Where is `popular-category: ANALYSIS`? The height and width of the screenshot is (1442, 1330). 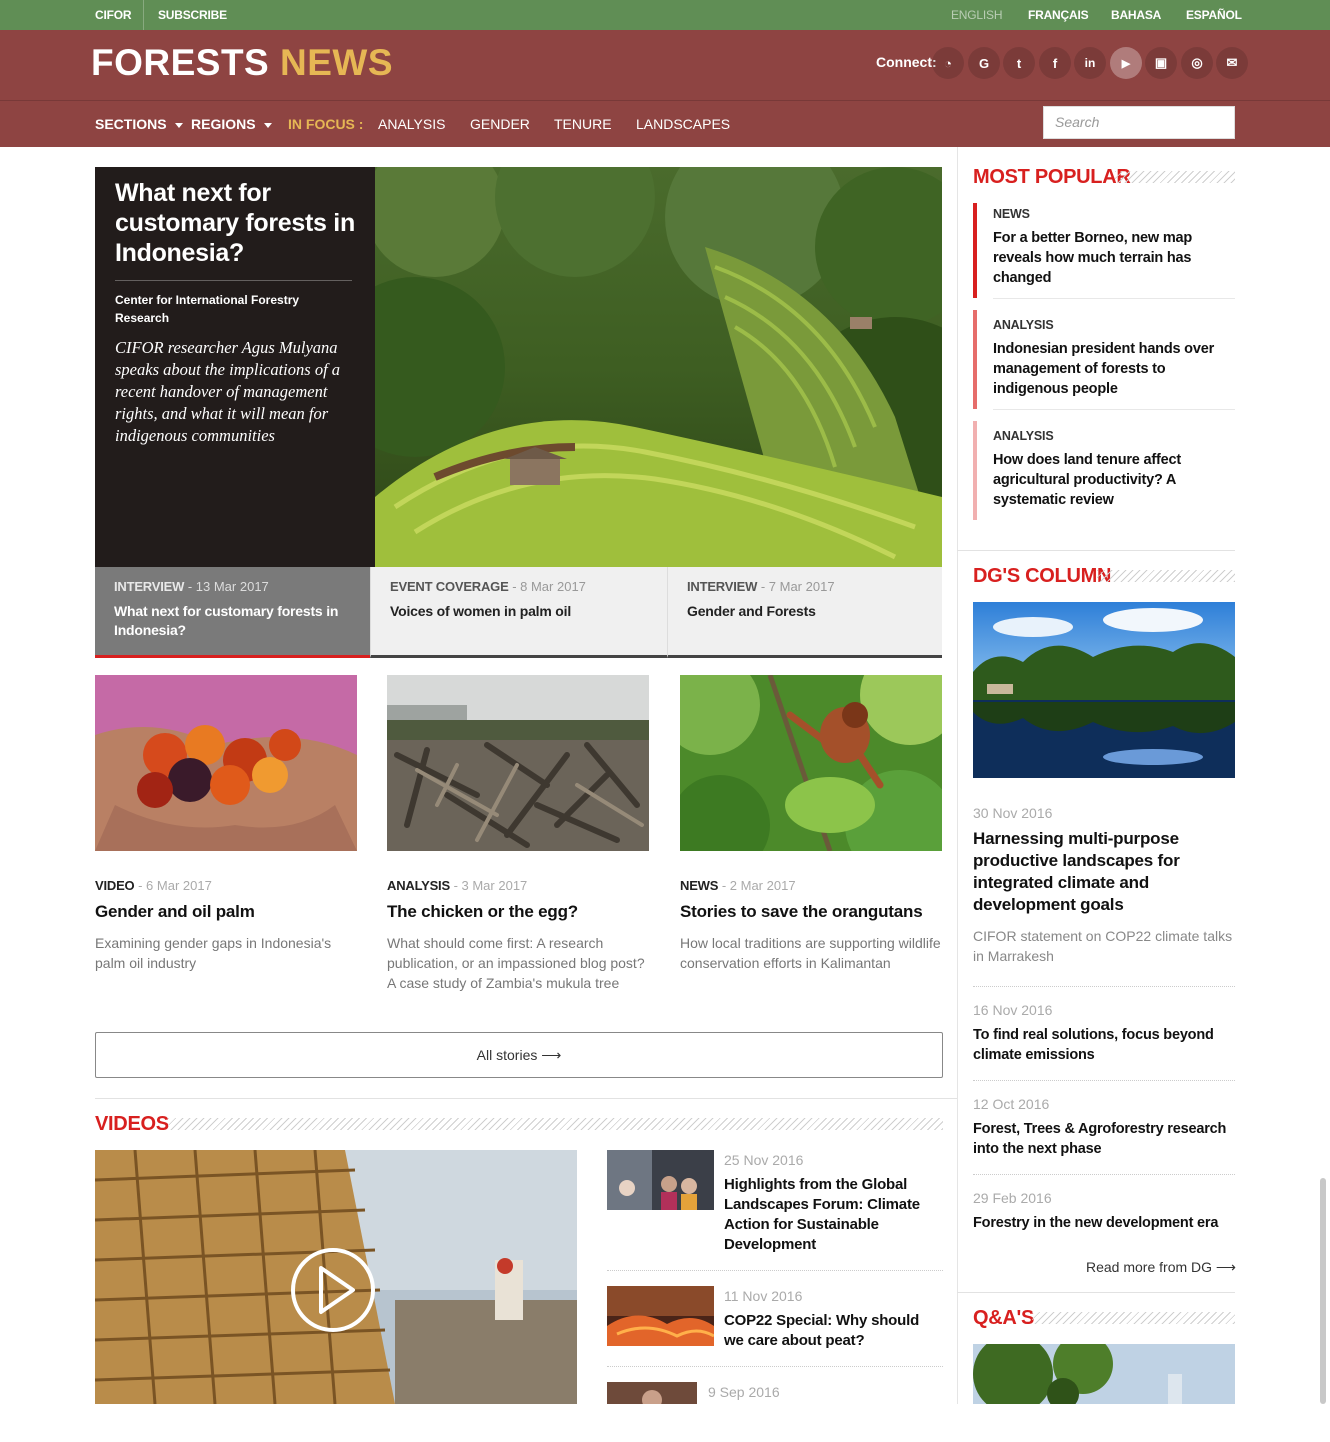
popular-category: ANALYSIS is located at coordinates (1023, 436).